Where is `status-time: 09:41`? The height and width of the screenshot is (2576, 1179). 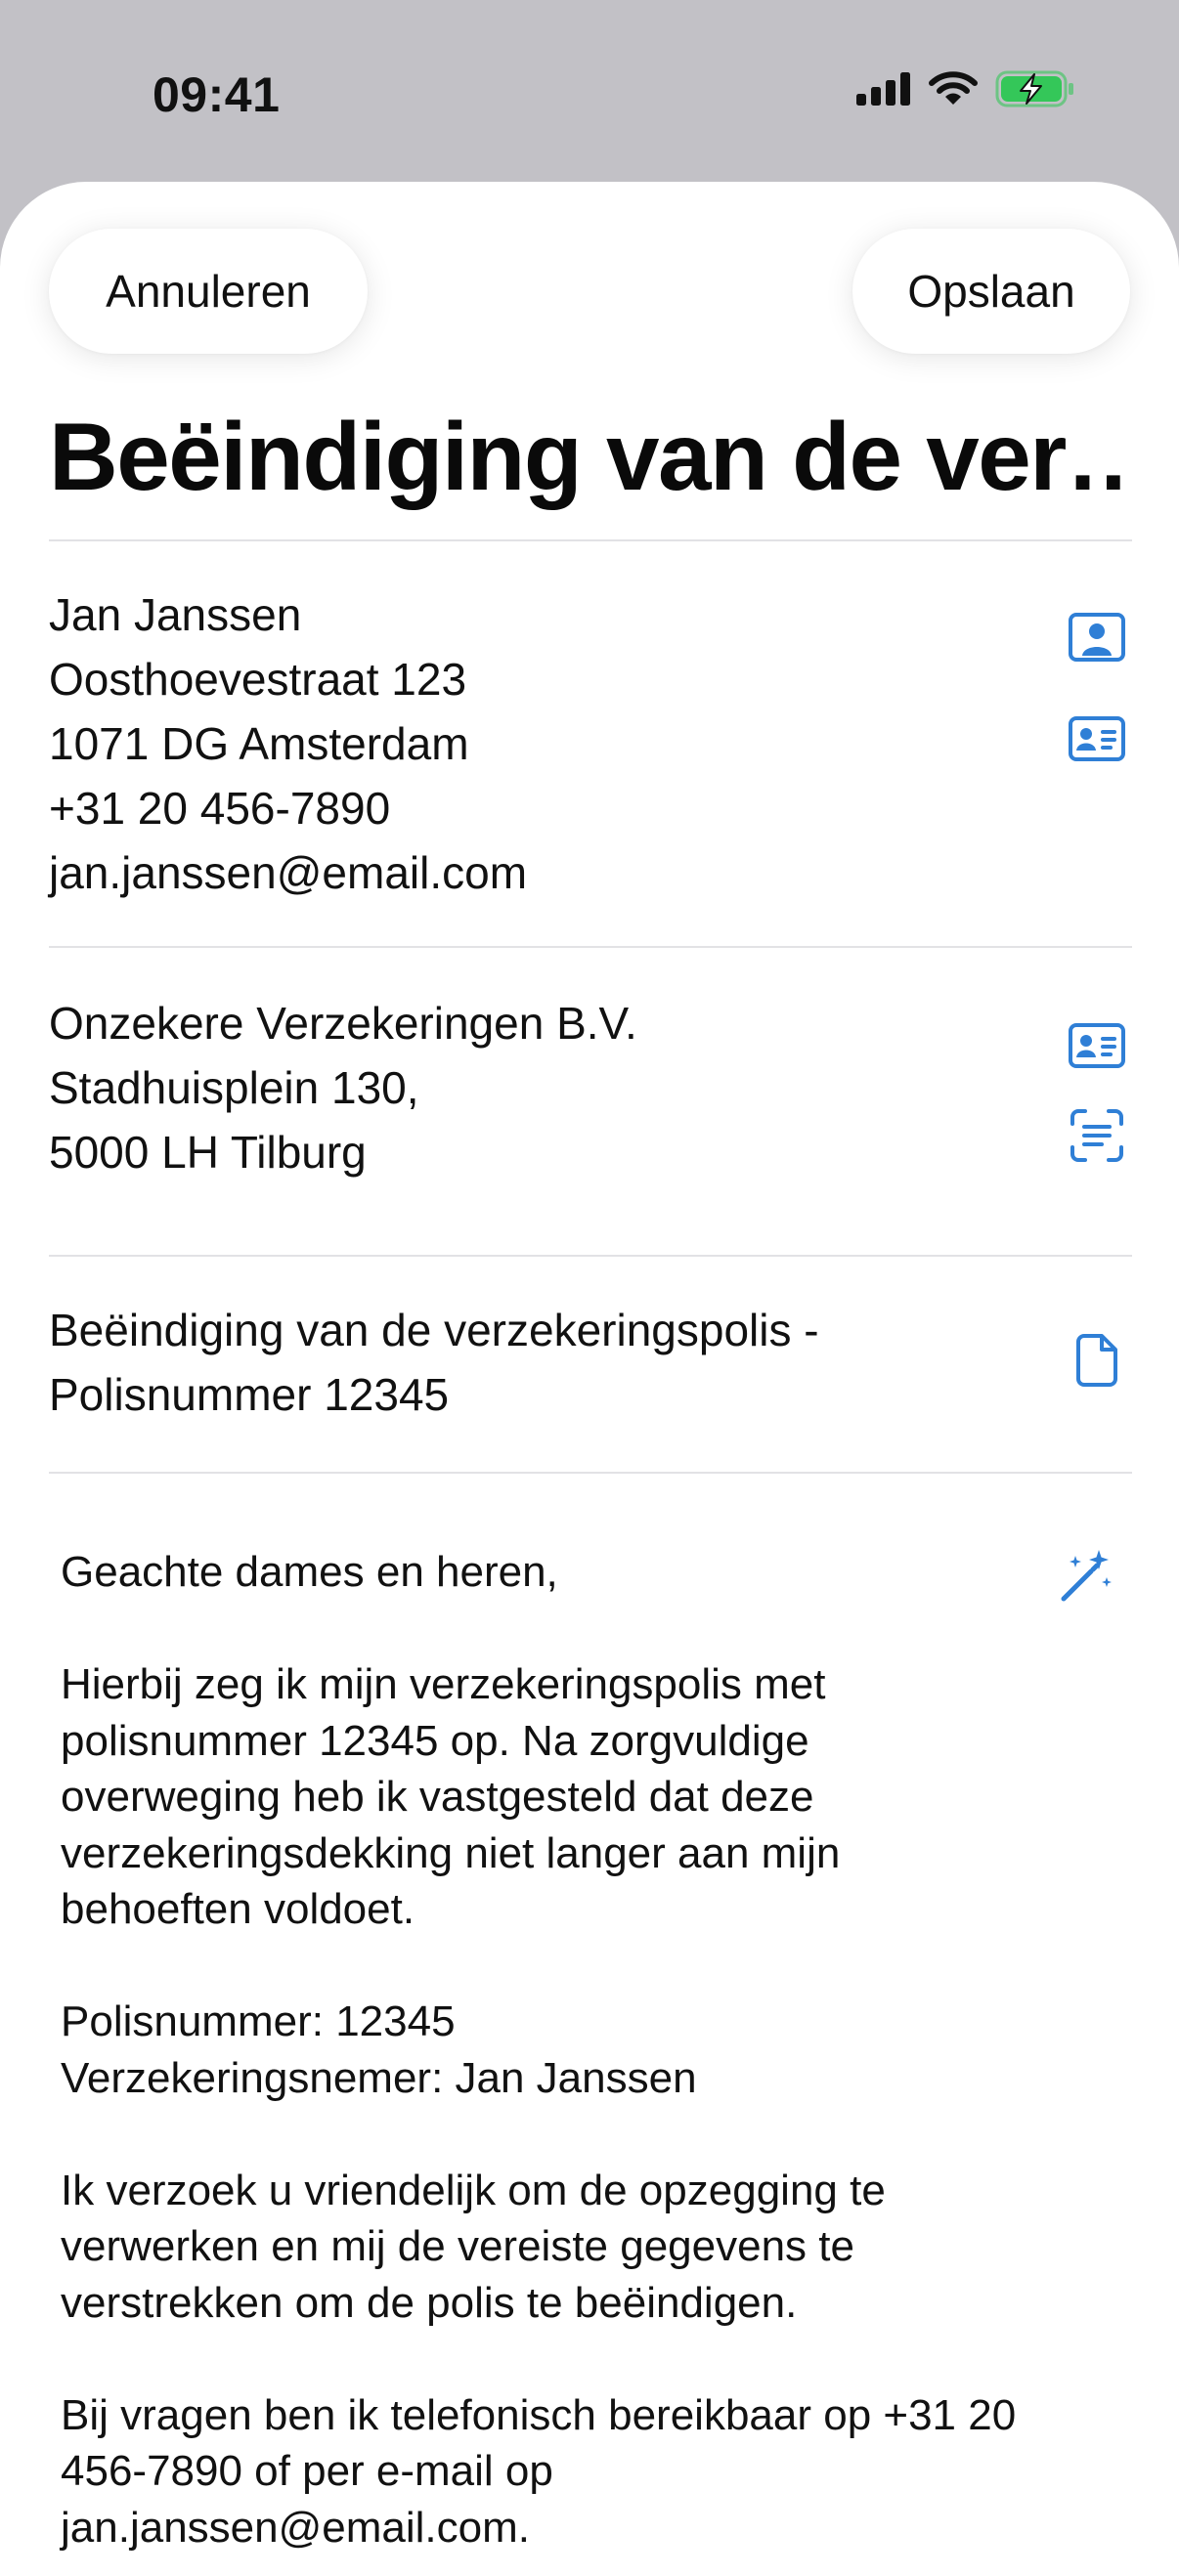 status-time: 09:41 is located at coordinates (217, 95).